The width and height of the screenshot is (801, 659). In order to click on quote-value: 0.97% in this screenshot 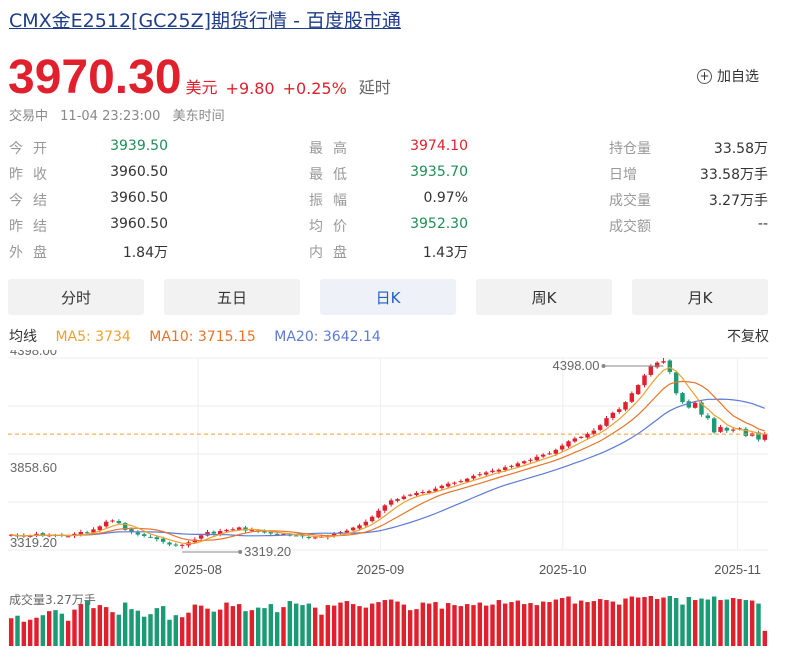, I will do `click(445, 198)`.